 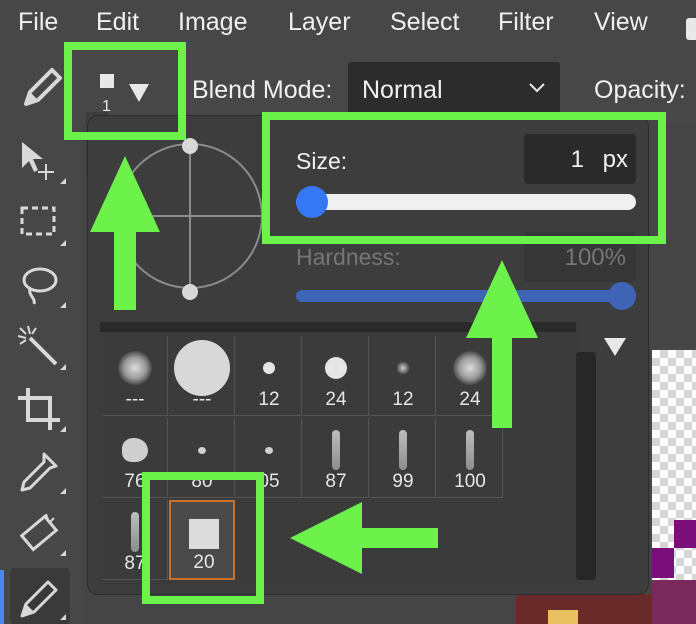 I want to click on tool-bar, so click(x=41, y=373).